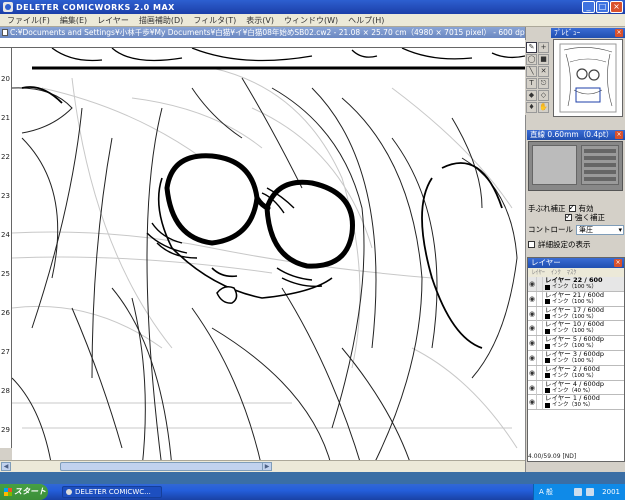 The image size is (625, 500). I want to click on app-icon, so click(8, 7).